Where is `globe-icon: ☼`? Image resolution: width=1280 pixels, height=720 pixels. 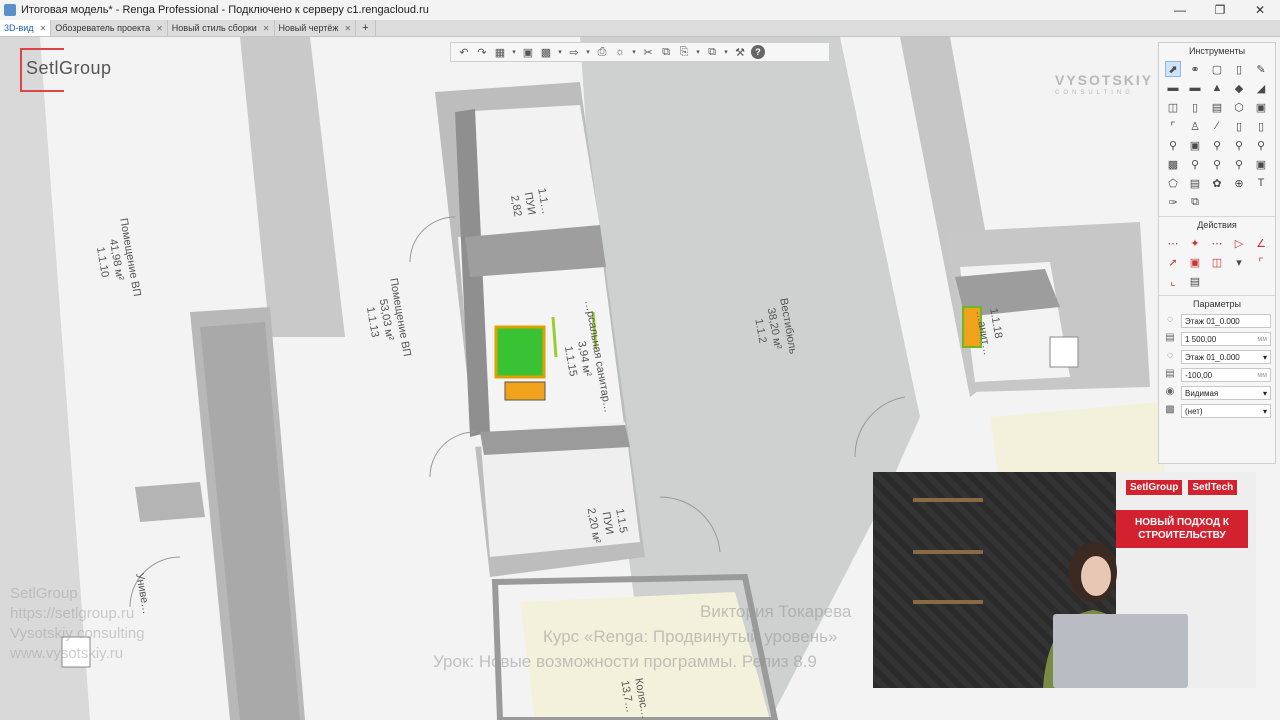
globe-icon: ☼ is located at coordinates (620, 52).